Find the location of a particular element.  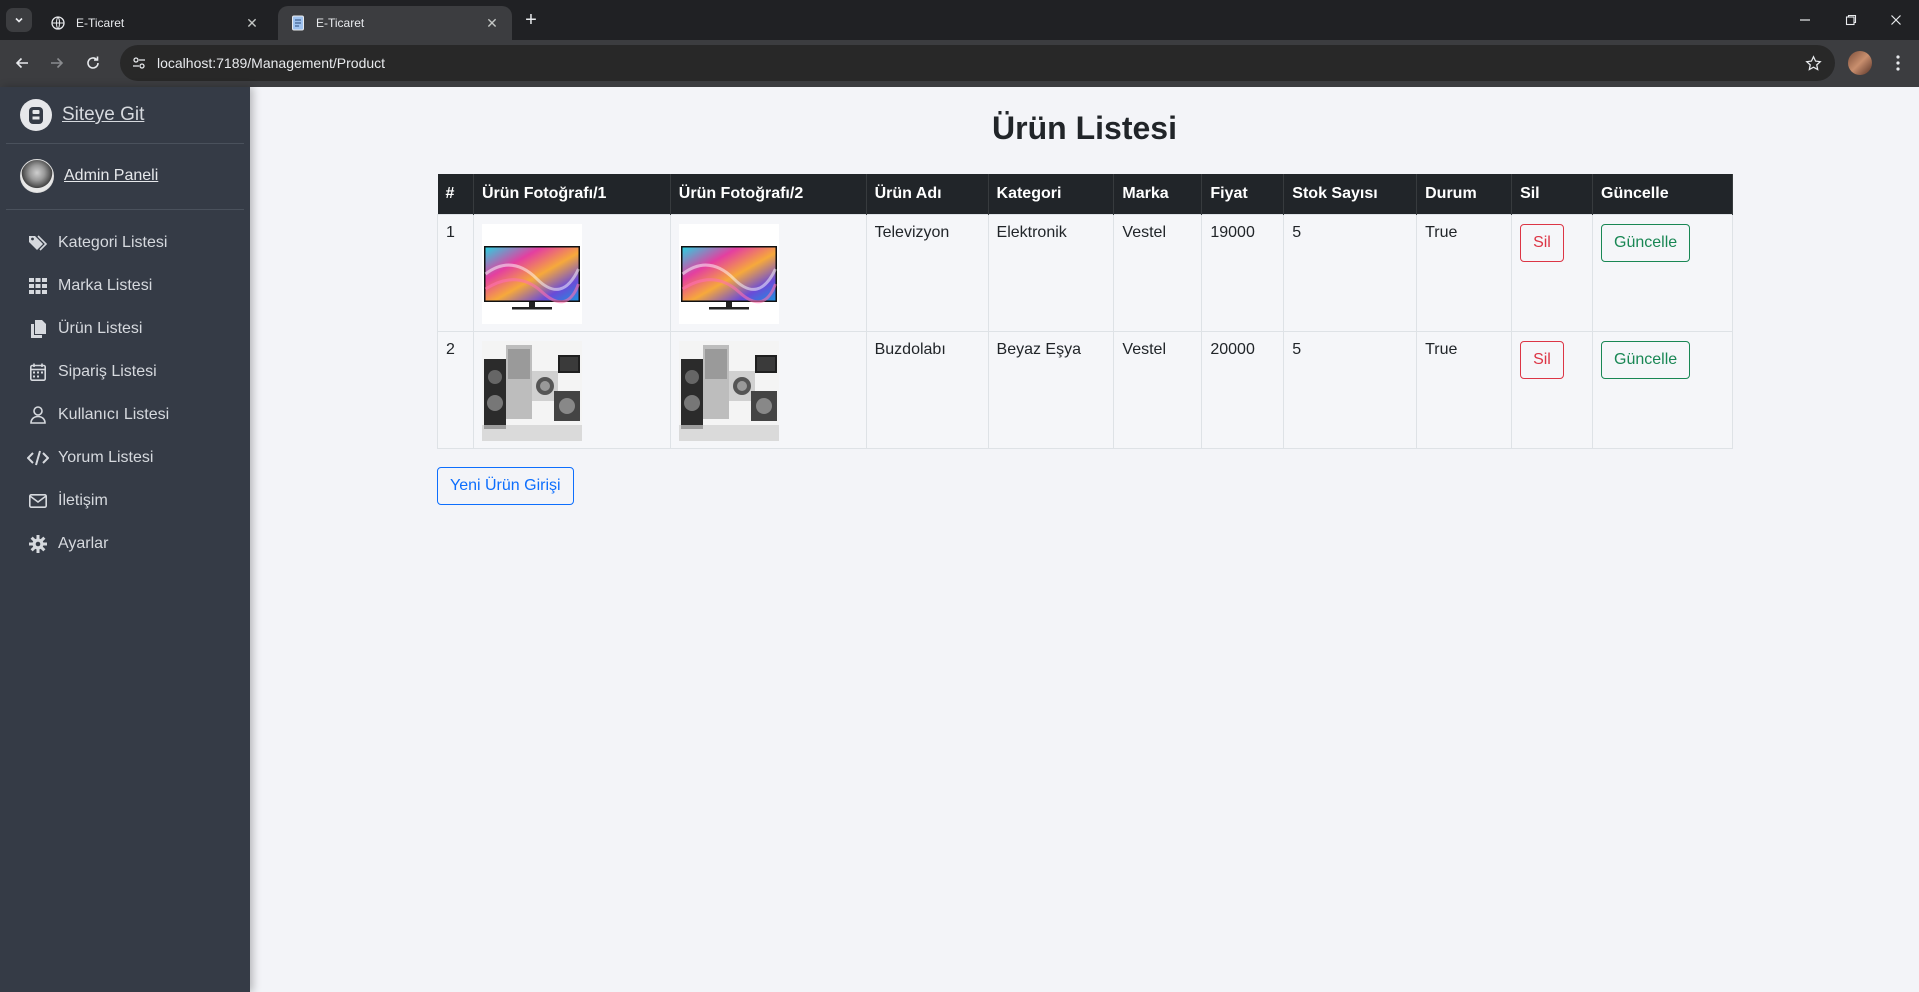

forward-icon is located at coordinates (57, 63).